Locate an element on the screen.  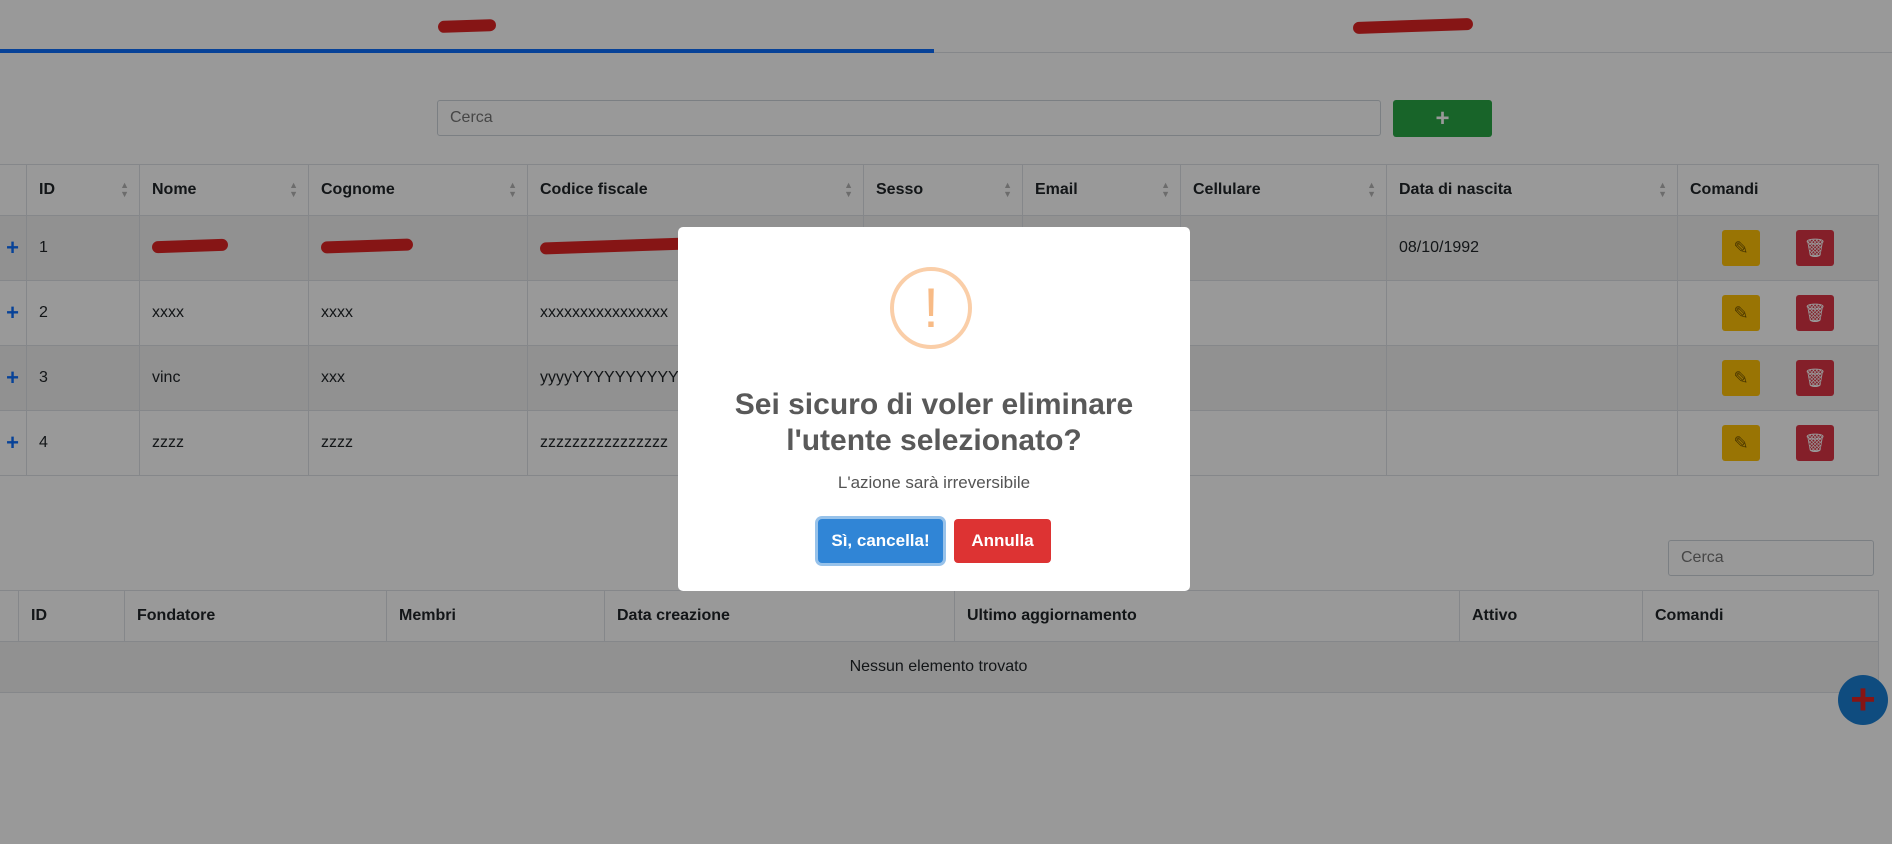
dialog-text: L'azione sarà irreversibile is located at coordinates (934, 482).